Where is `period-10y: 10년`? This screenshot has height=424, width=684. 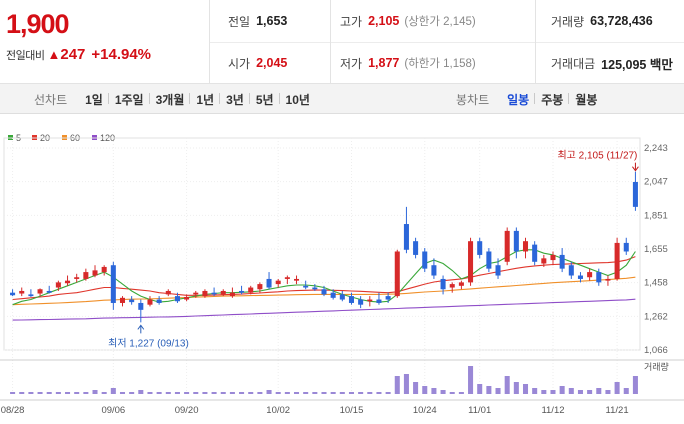 period-10y: 10년 is located at coordinates (297, 99).